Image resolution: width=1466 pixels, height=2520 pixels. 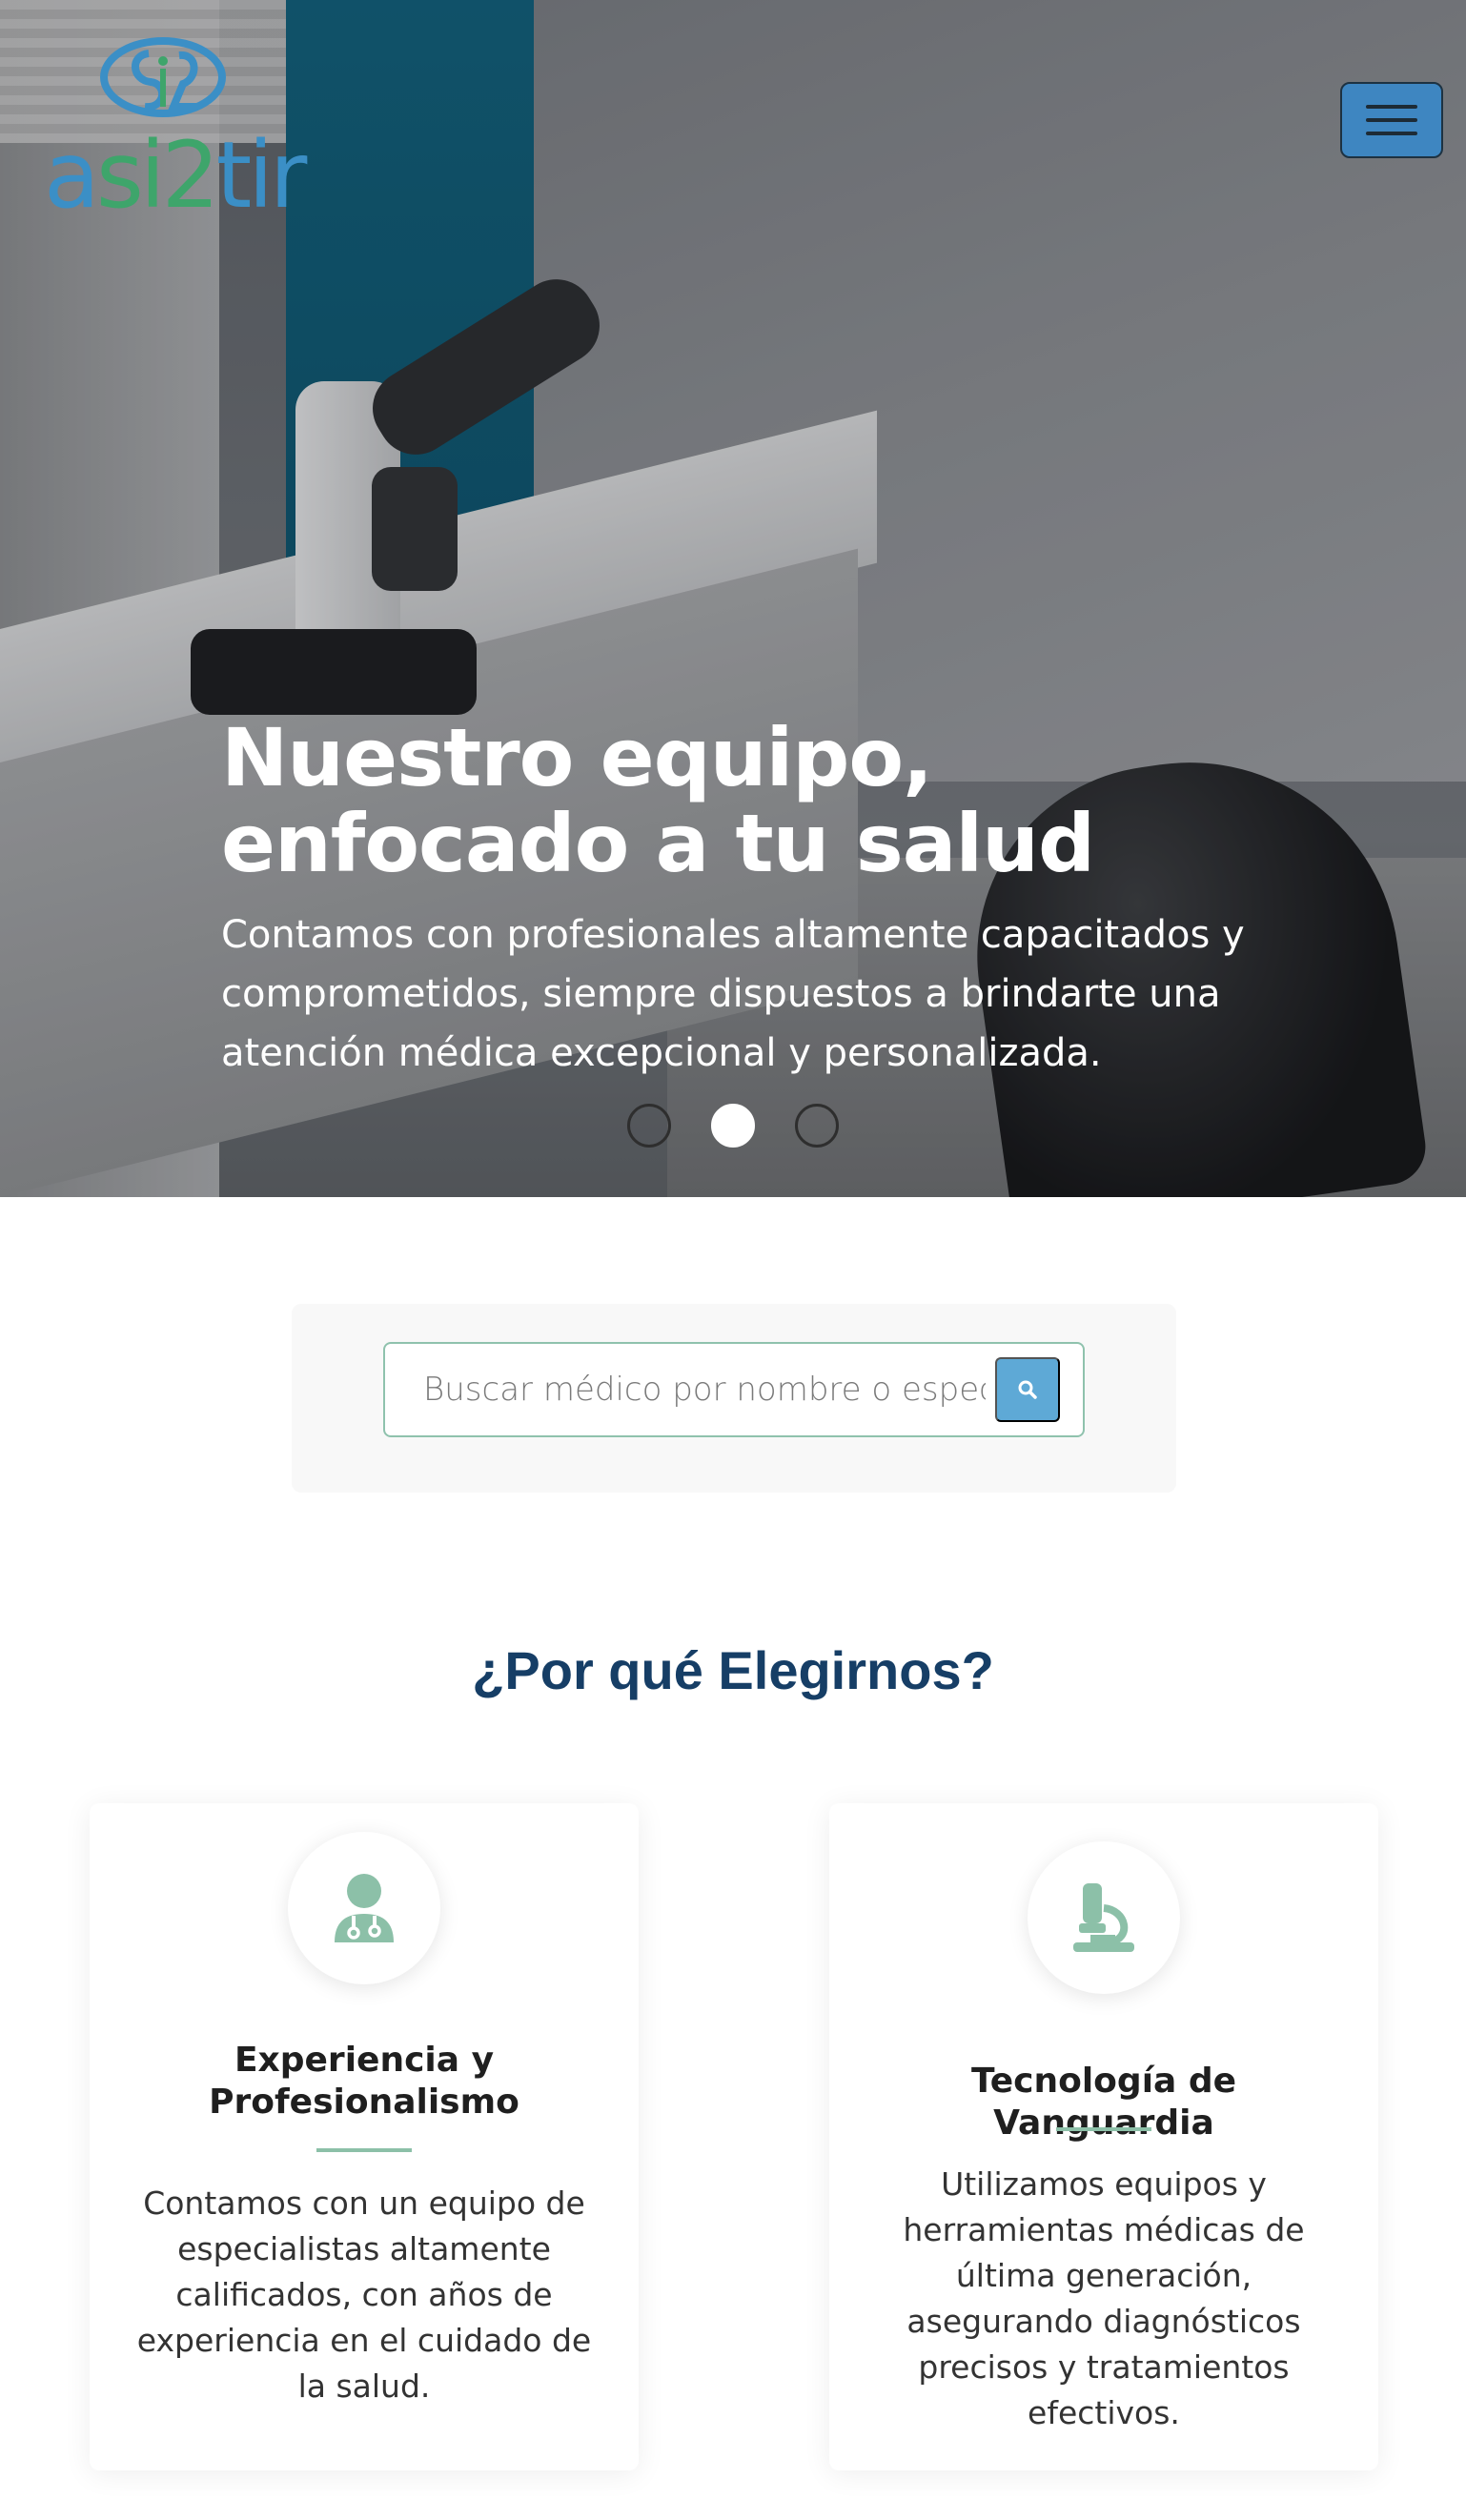 I want to click on logo-text-tir: tir, so click(x=261, y=175).